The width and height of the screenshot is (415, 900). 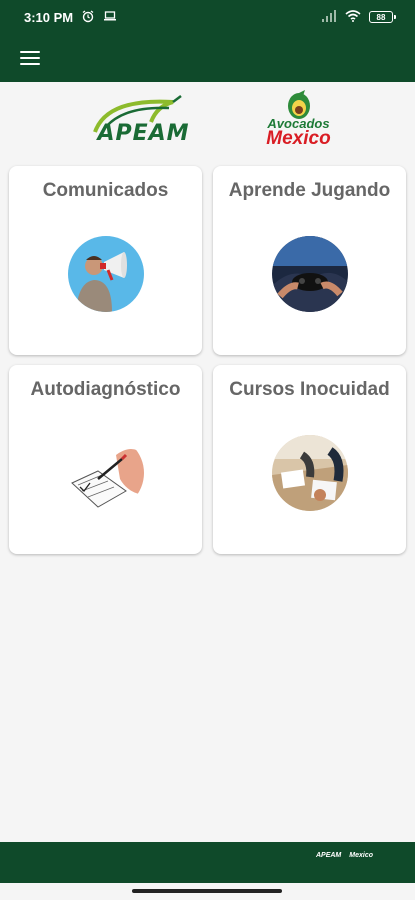 What do you see at coordinates (207, 17) in the screenshot?
I see `status-bar: 3:10 PM 88` at bounding box center [207, 17].